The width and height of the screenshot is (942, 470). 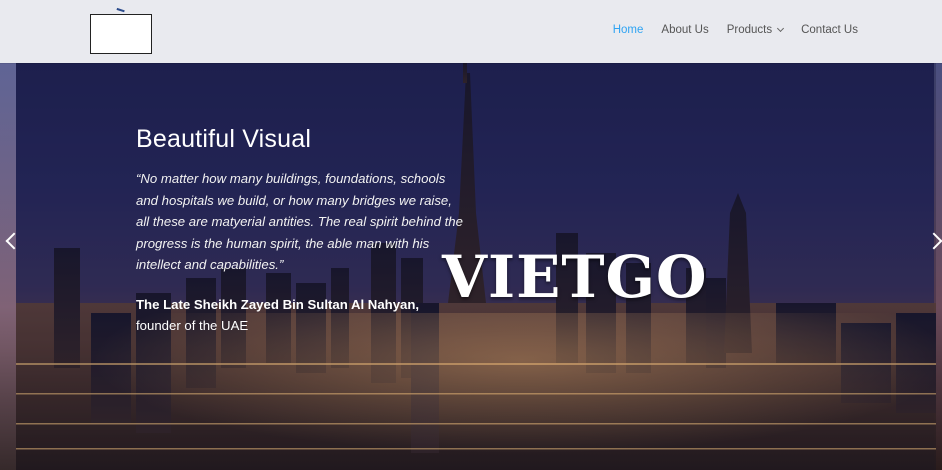 What do you see at coordinates (684, 30) in the screenshot?
I see `nav-about-us: About Us` at bounding box center [684, 30].